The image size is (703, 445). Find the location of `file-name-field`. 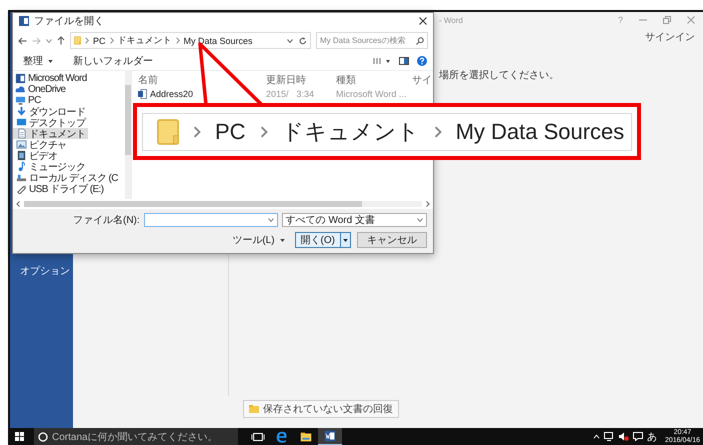

file-name-field is located at coordinates (211, 220).